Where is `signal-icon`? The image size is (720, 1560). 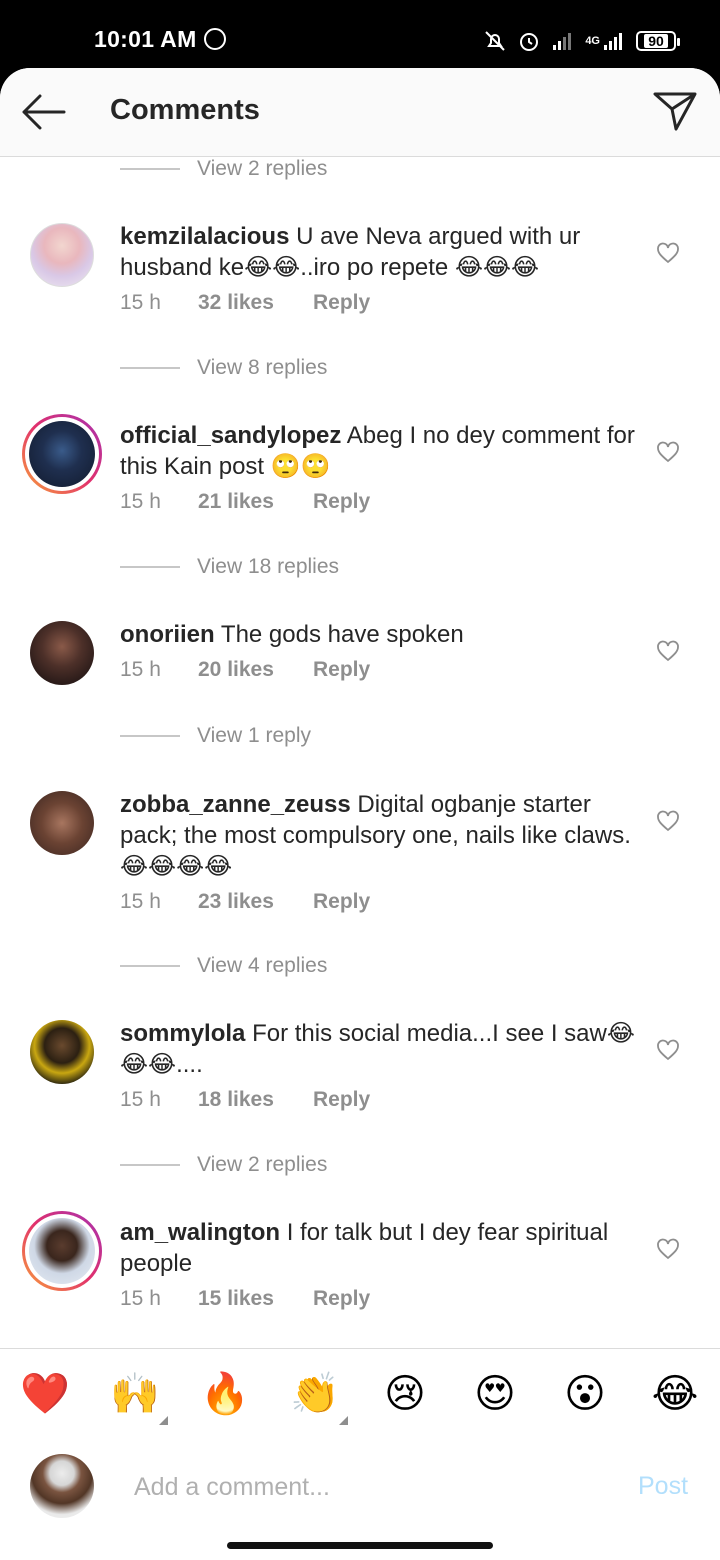
signal-icon is located at coordinates (562, 41).